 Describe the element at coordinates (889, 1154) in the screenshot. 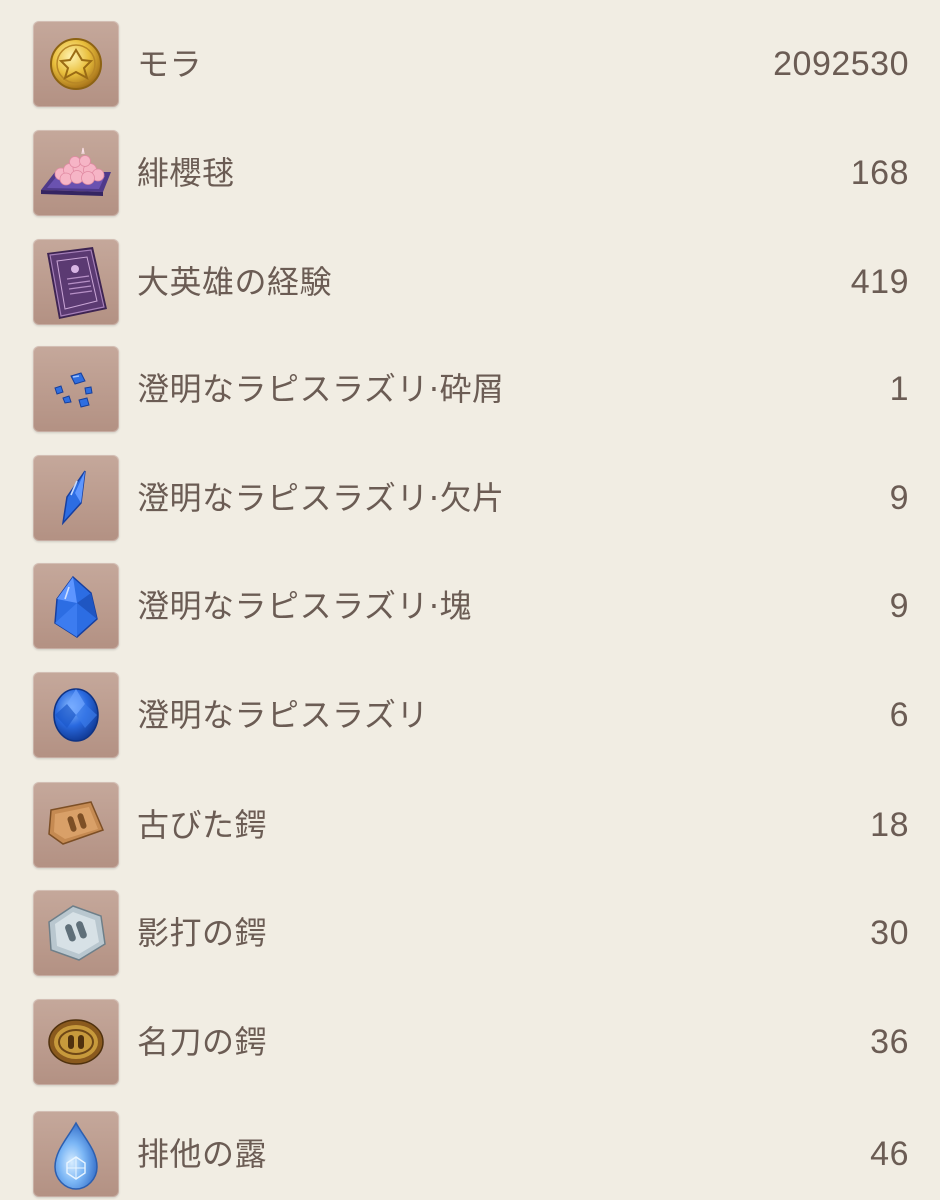

I see `item-count: 46` at that location.